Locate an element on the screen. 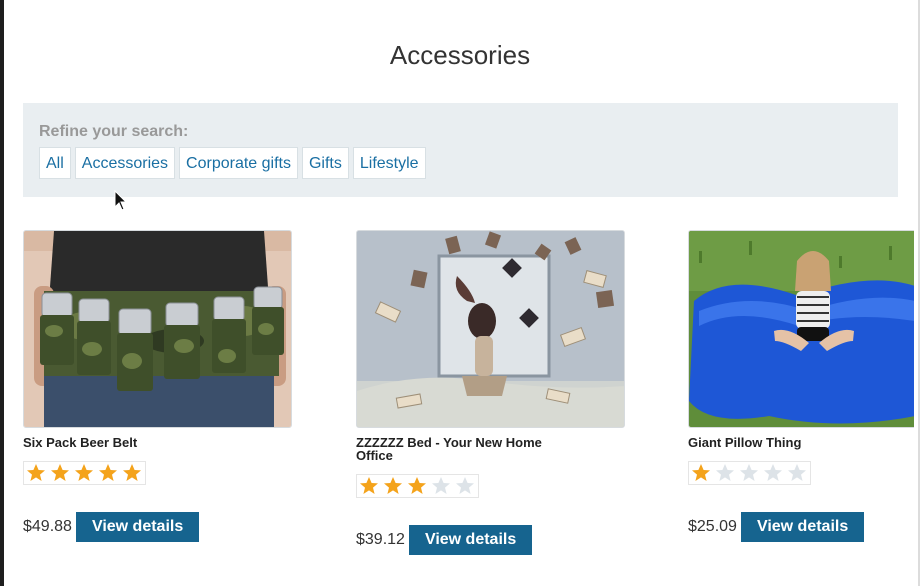 Image resolution: width=920 pixels, height=586 pixels. product-card: Giant Pillow Thing $25.09 View details is located at coordinates (801, 386).